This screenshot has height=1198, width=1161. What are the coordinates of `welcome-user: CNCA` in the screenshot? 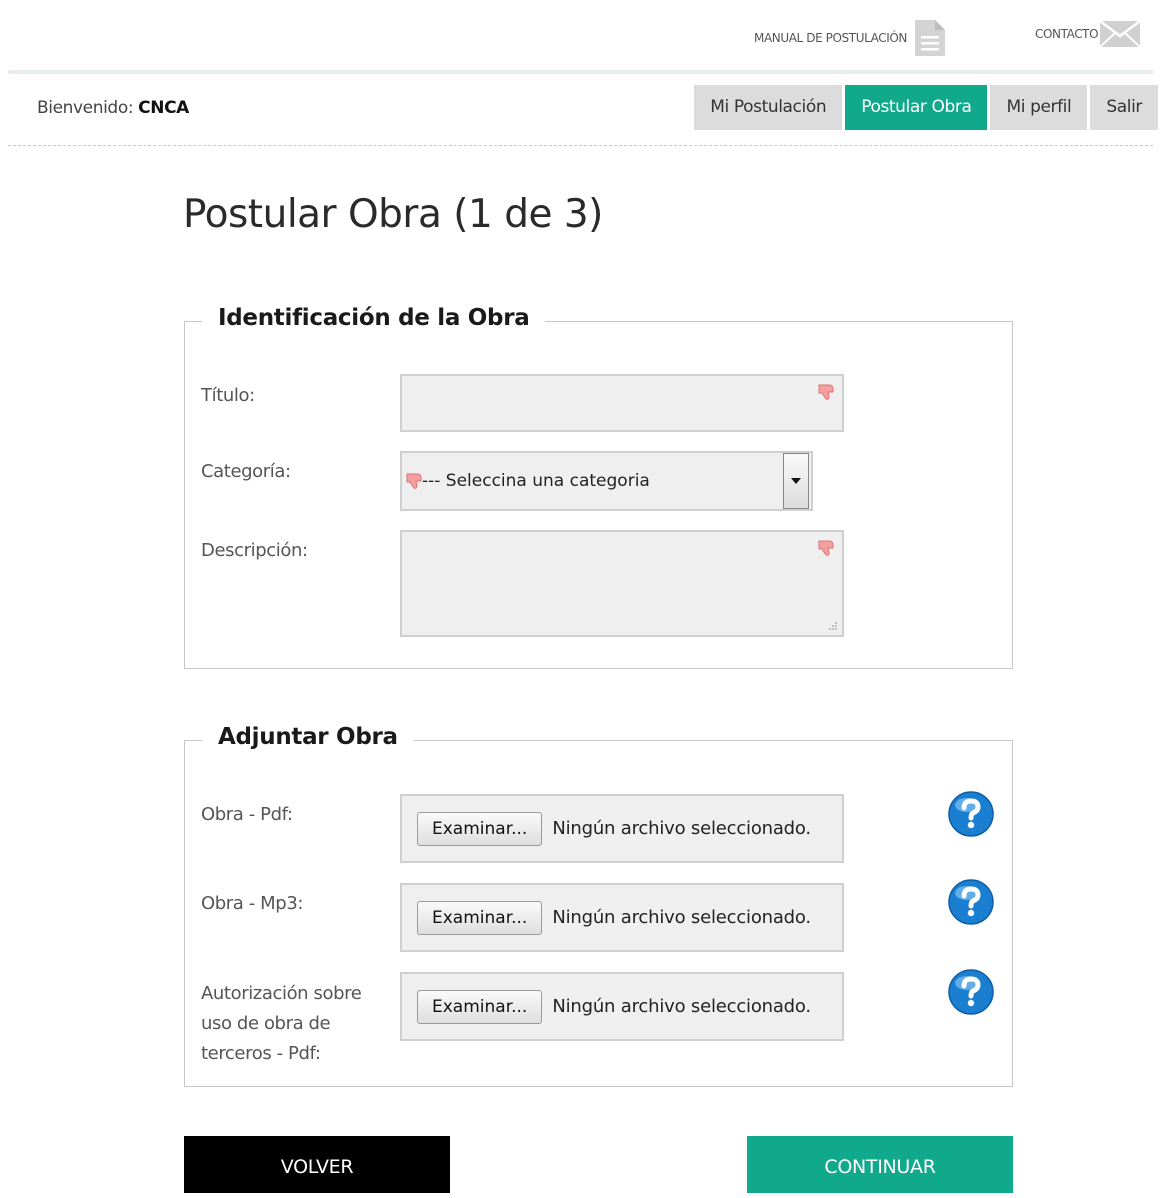 It's located at (163, 108).